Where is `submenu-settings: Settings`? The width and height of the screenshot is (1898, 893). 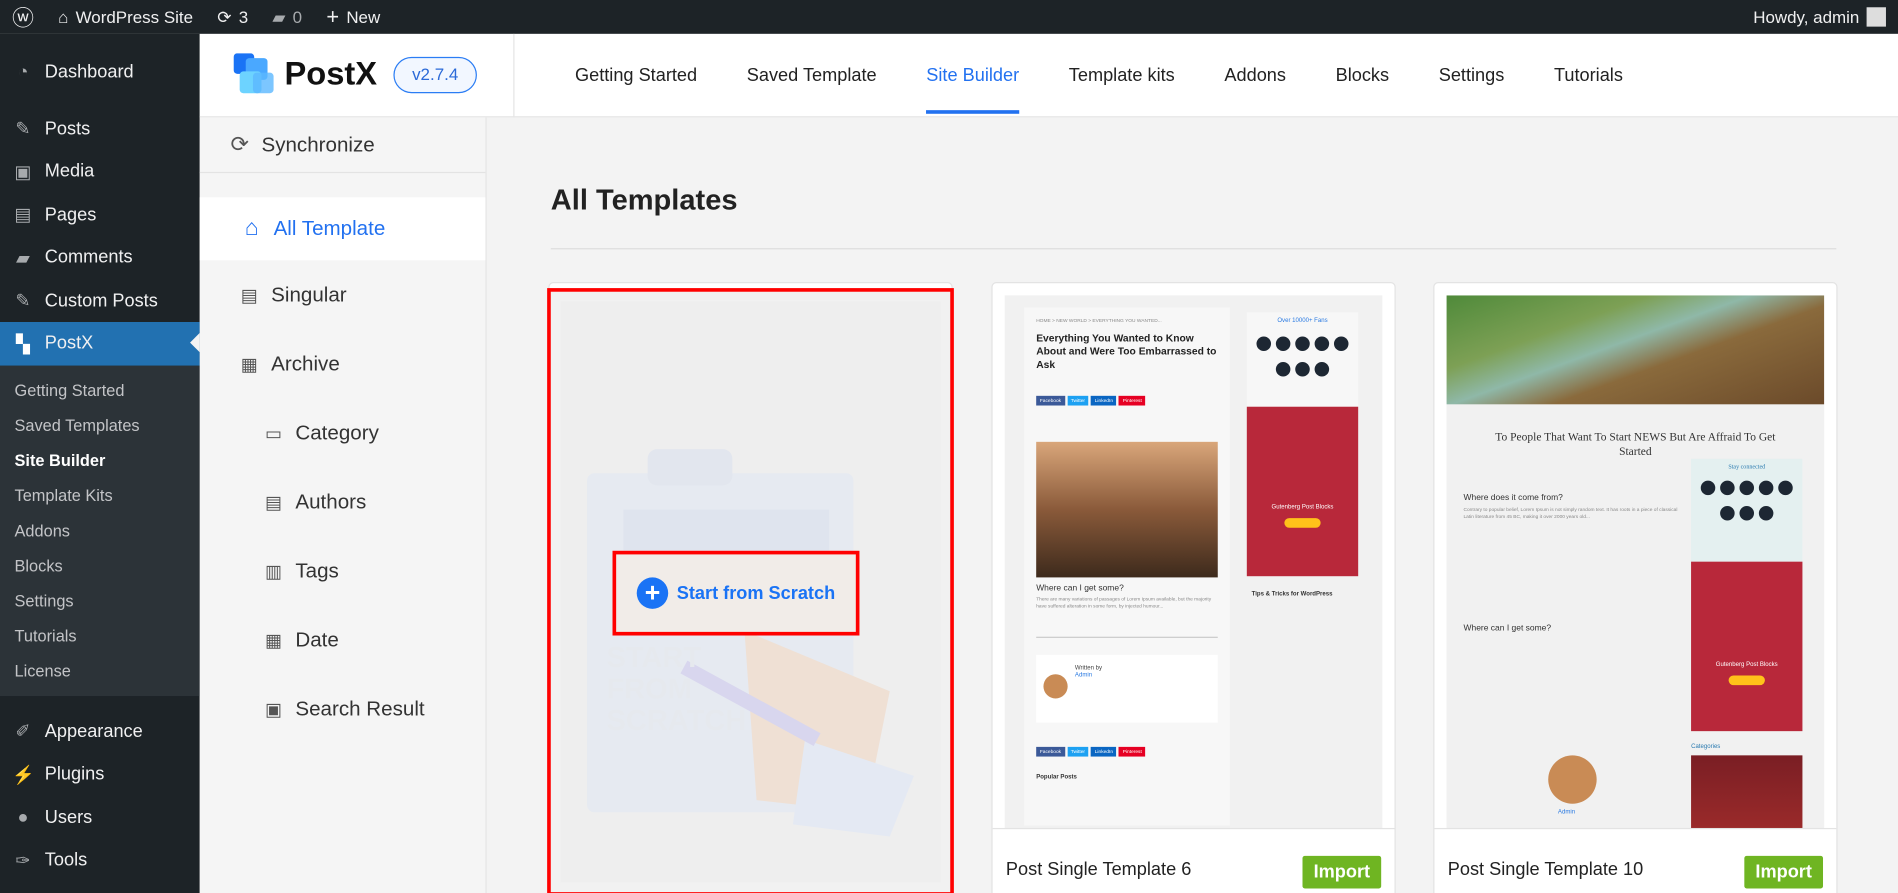 submenu-settings: Settings is located at coordinates (100, 600).